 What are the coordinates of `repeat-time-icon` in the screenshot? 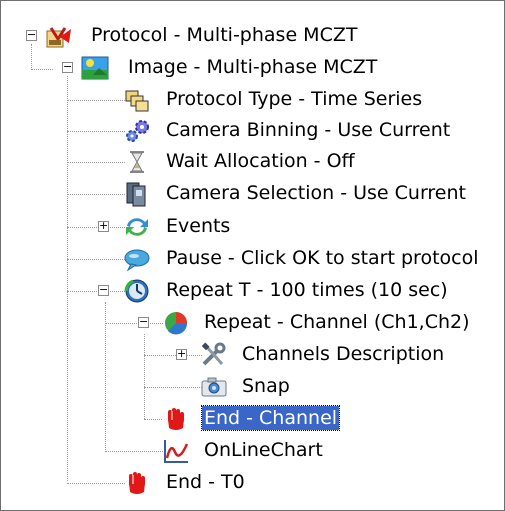 It's located at (136, 291).